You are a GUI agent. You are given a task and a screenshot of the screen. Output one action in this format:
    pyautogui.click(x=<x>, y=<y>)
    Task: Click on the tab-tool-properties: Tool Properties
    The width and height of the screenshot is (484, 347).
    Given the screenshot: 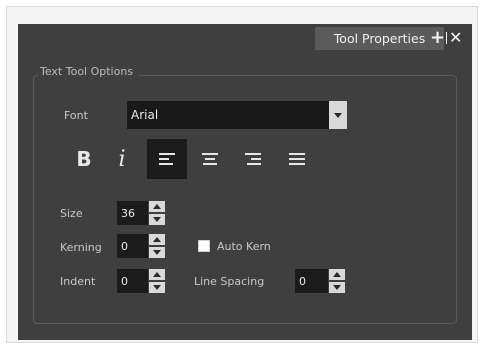 What is the action you would take?
    pyautogui.click(x=379, y=38)
    